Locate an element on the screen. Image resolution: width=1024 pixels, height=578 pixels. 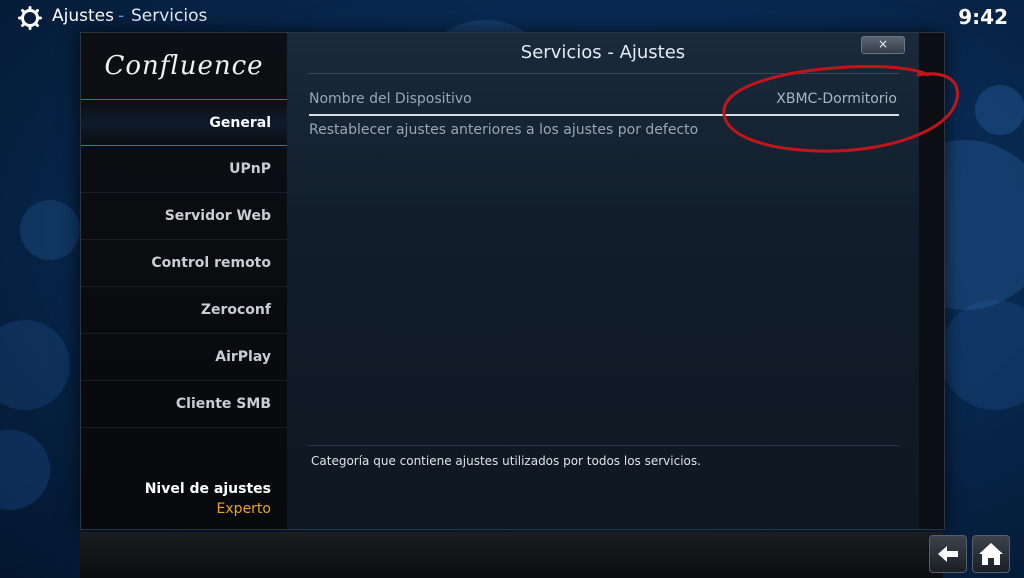
breadcrumb-subsection: Servicios is located at coordinates (169, 16).